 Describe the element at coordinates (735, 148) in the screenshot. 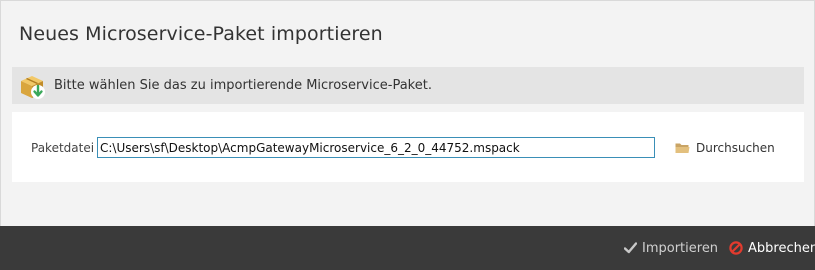

I see `browse-label: Durchsuchen` at that location.